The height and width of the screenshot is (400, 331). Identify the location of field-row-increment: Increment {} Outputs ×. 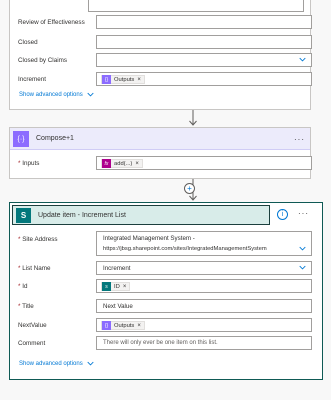
(165, 79).